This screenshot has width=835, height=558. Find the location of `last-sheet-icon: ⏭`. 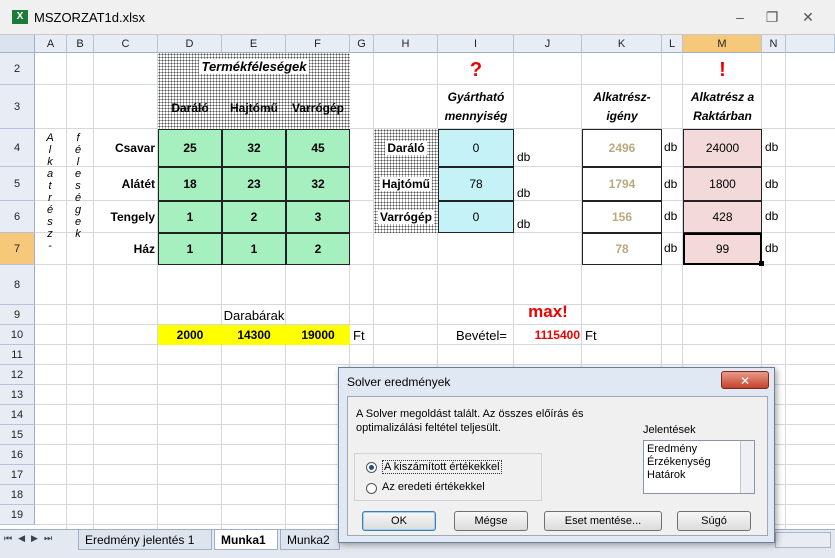

last-sheet-icon: ⏭ is located at coordinates (51, 538).